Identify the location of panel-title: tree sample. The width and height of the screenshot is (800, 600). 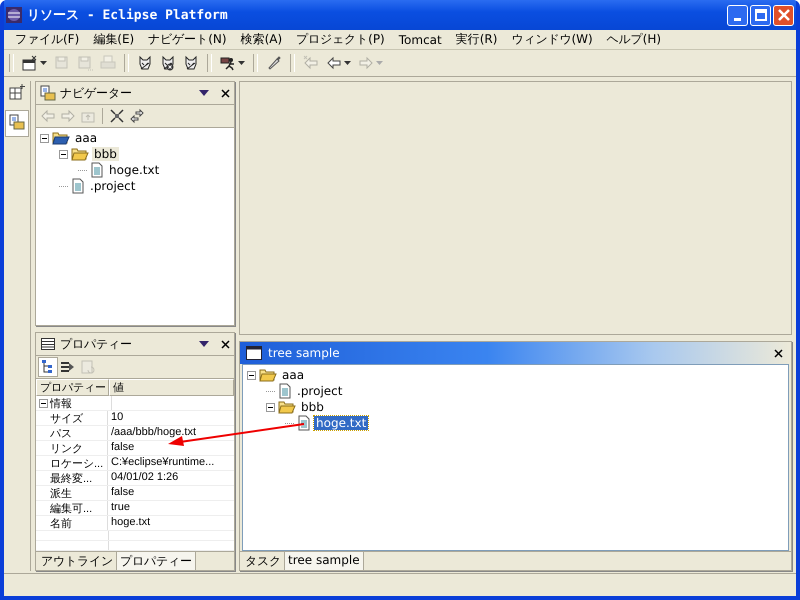
(304, 353).